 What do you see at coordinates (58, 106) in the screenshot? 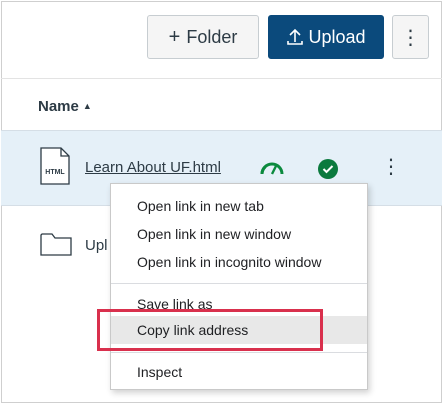
I see `name-column-label: Name` at bounding box center [58, 106].